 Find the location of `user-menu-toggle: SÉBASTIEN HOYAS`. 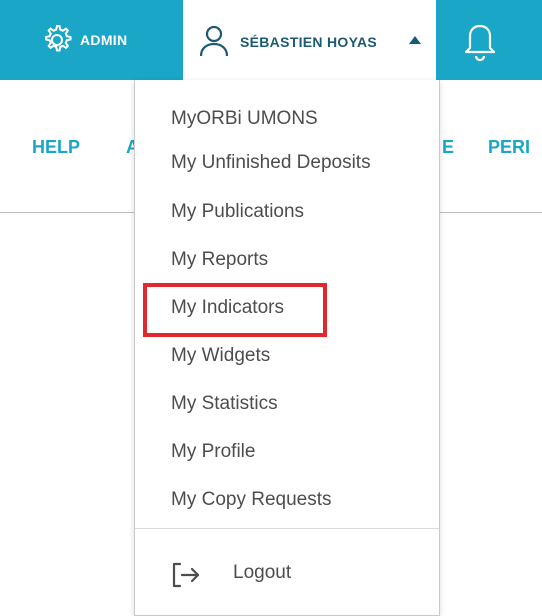

user-menu-toggle: SÉBASTIEN HOYAS is located at coordinates (309, 40).